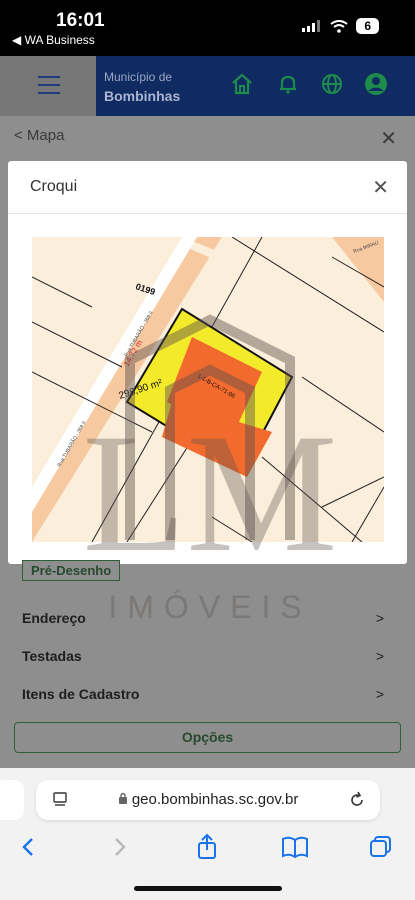 The image size is (415, 900). What do you see at coordinates (288, 84) in the screenshot?
I see `bell-icon` at bounding box center [288, 84].